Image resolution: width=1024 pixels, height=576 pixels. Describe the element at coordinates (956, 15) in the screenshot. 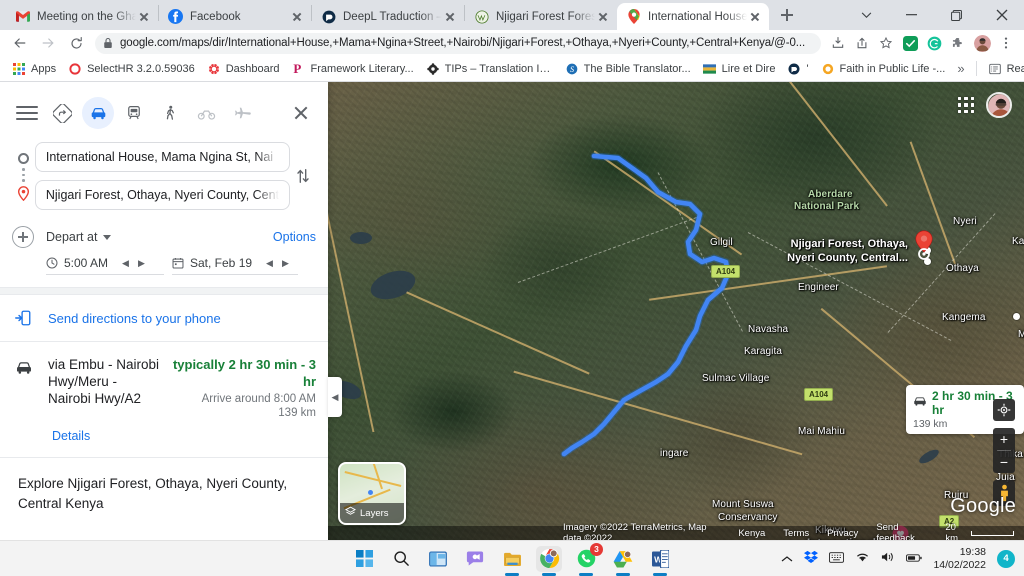

I see `maximize-button` at that location.